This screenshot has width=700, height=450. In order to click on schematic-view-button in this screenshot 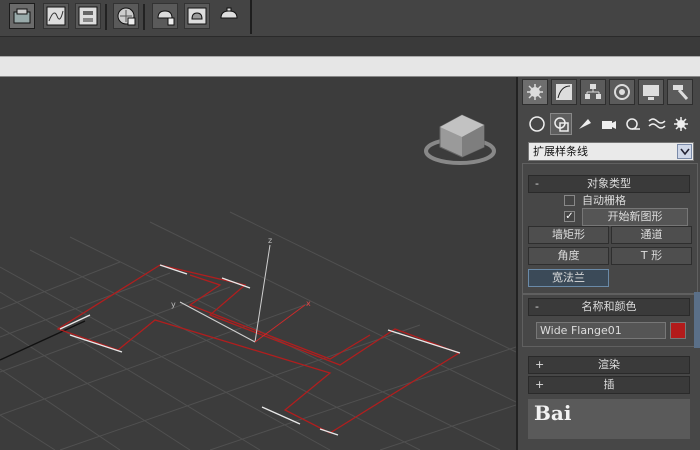, I will do `click(88, 16)`.